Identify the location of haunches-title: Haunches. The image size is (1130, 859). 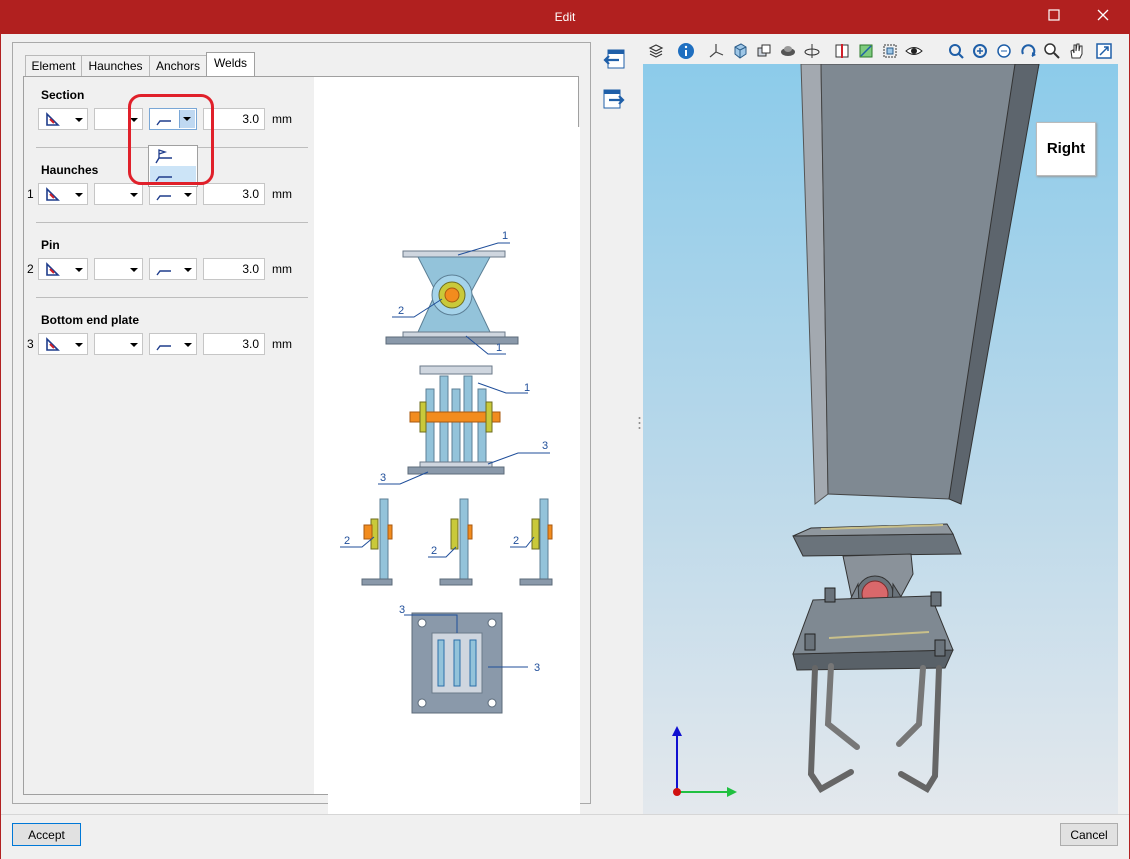
(70, 170).